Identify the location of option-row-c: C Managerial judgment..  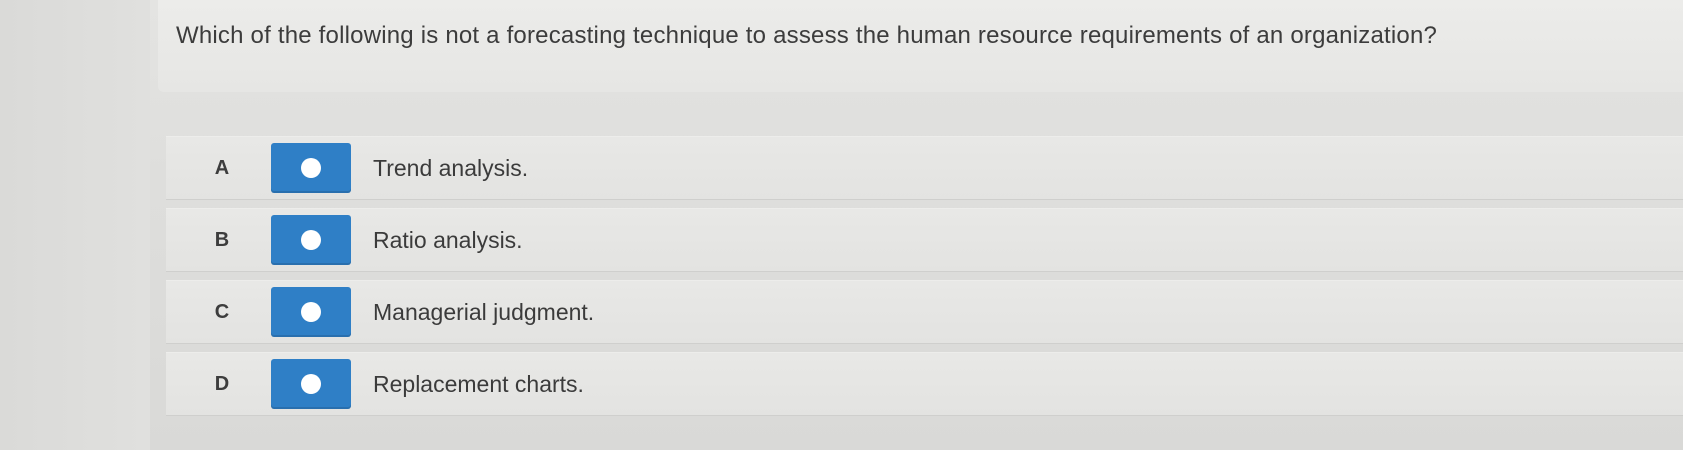
(924, 312).